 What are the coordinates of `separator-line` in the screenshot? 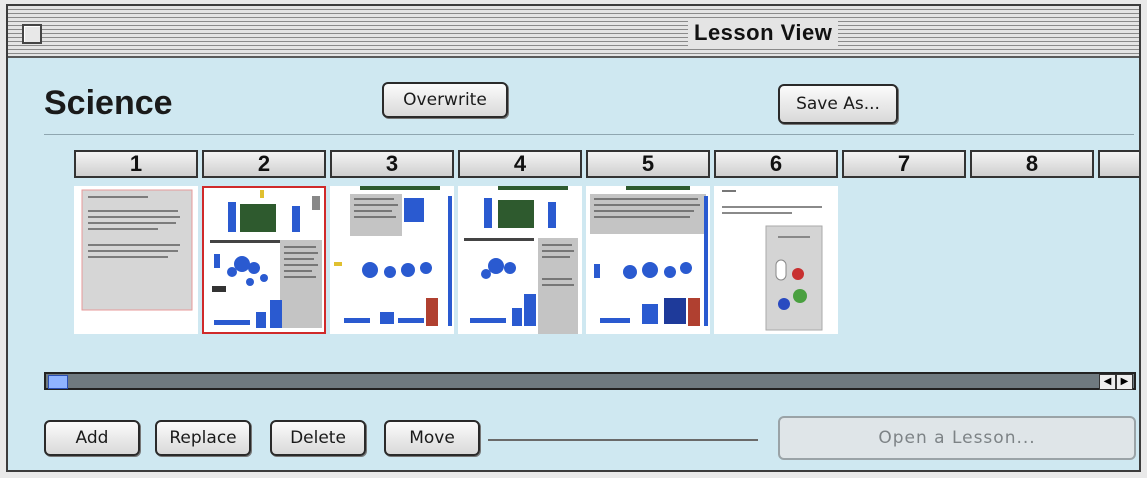 It's located at (623, 440).